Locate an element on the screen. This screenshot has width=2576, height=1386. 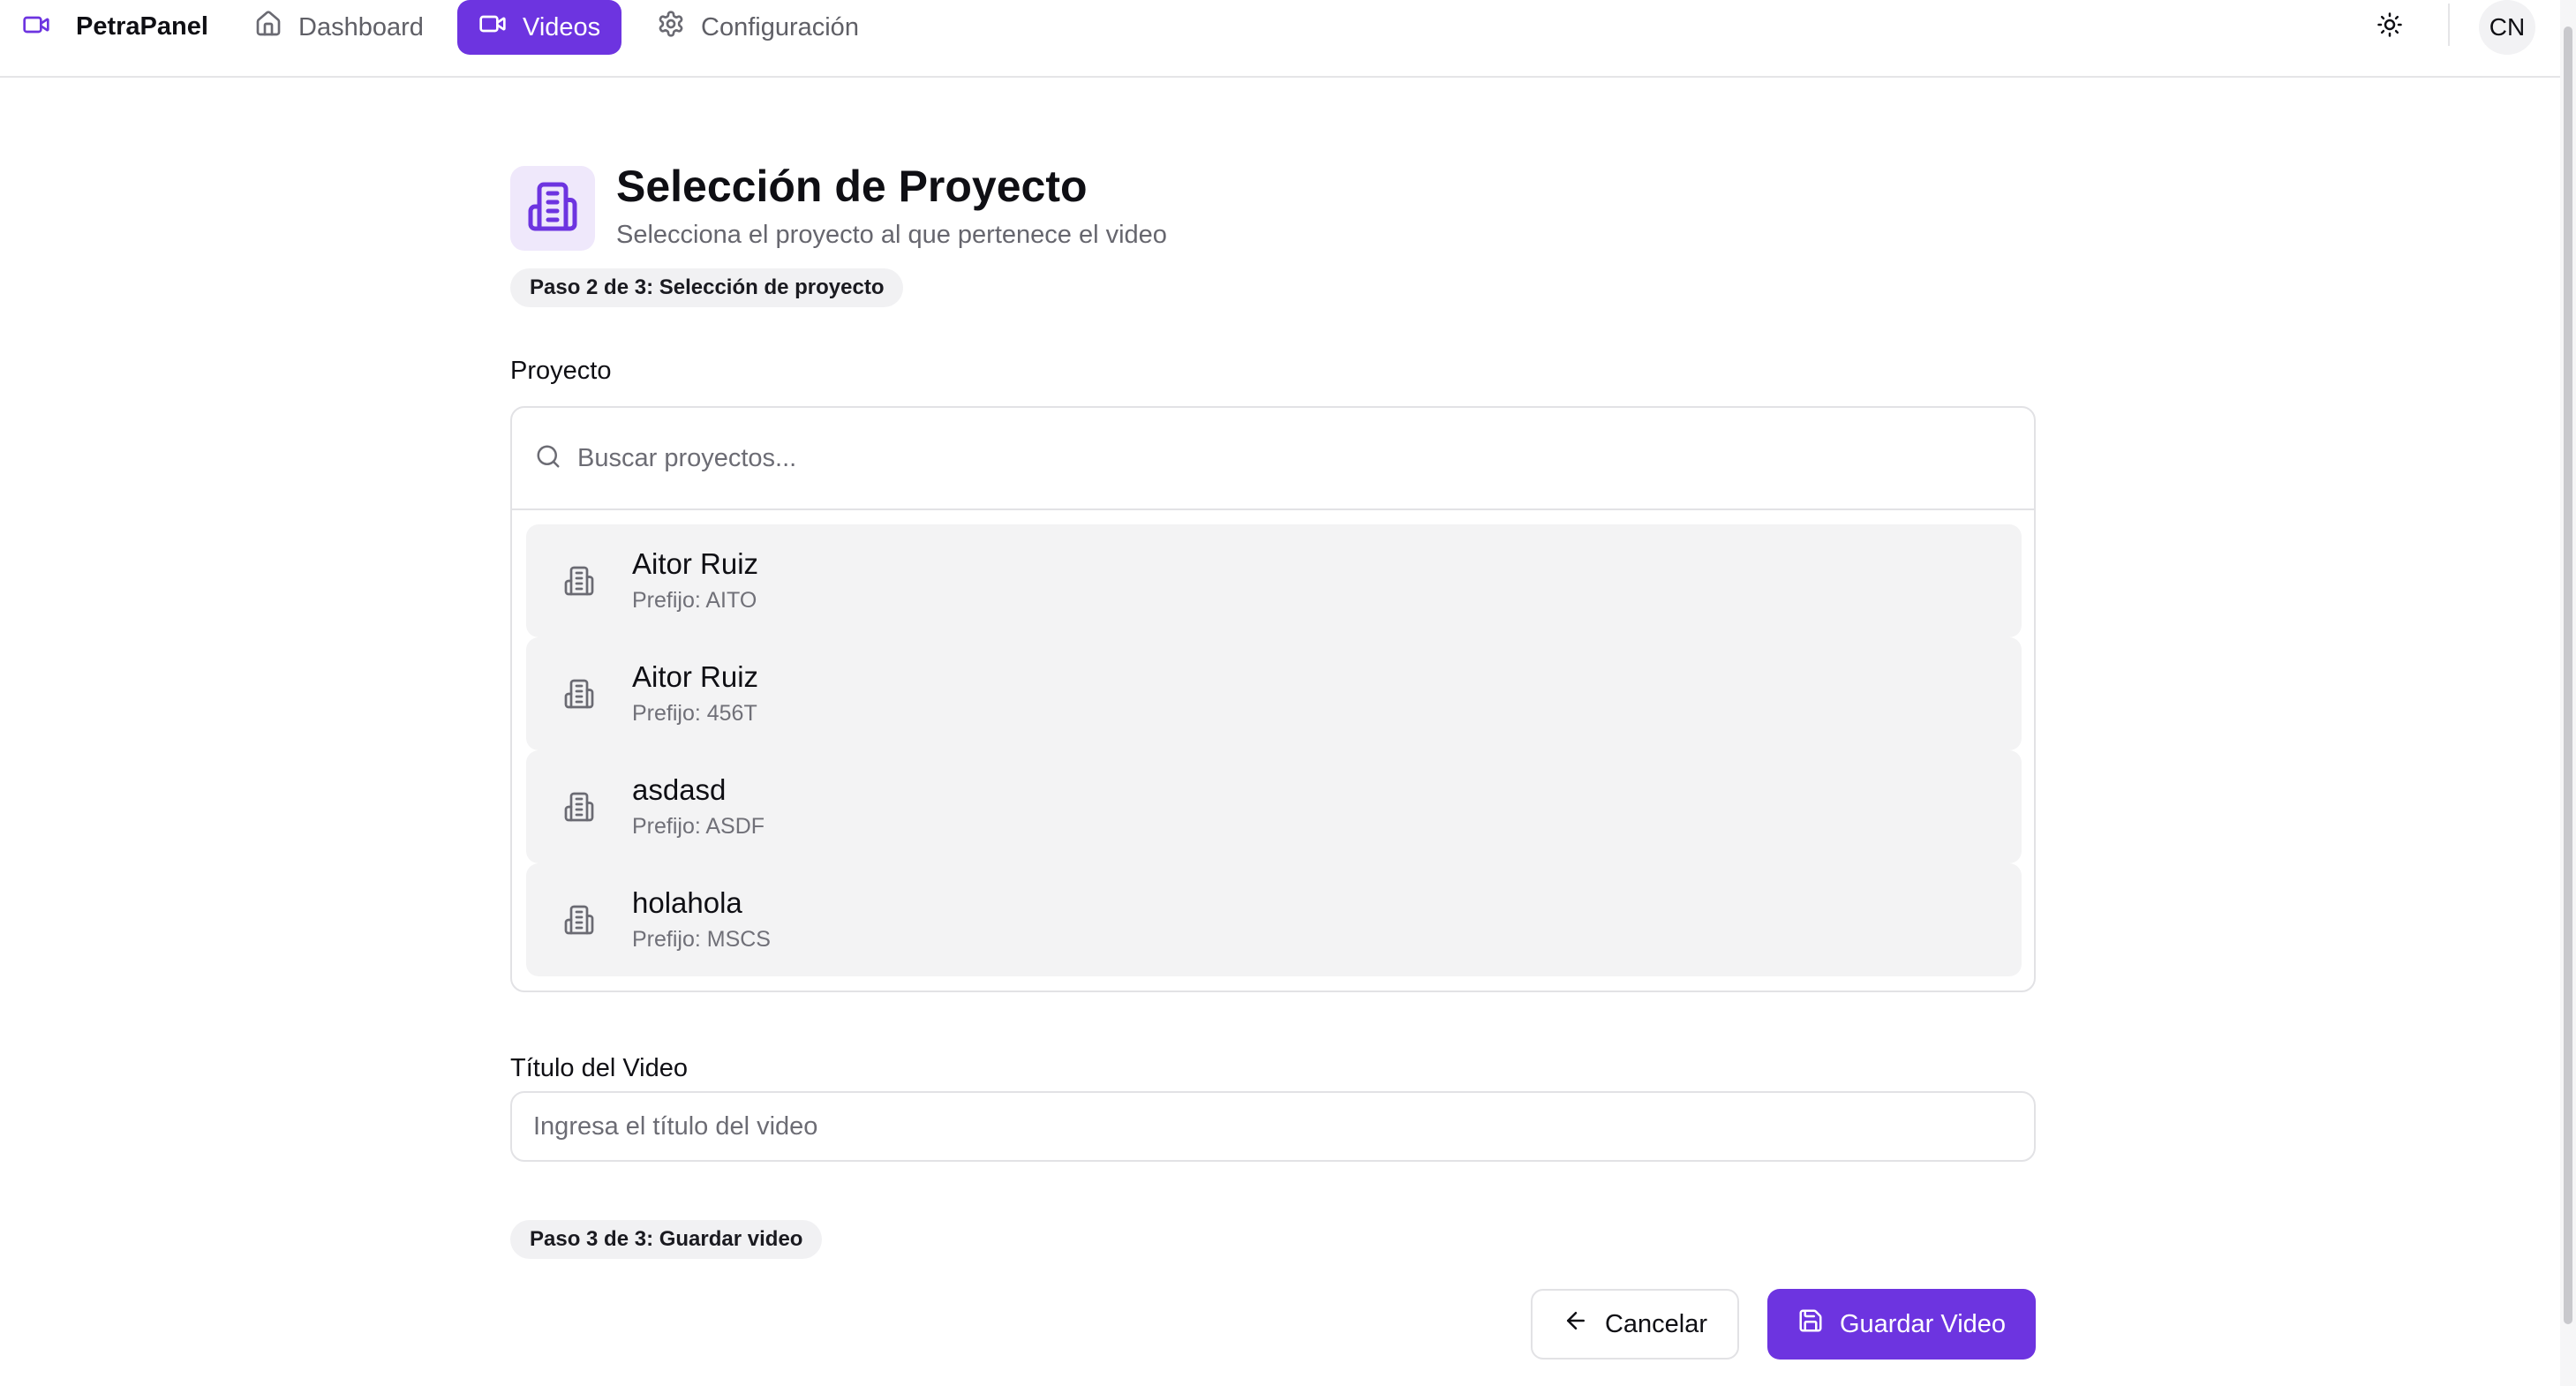
divider is located at coordinates (2449, 25).